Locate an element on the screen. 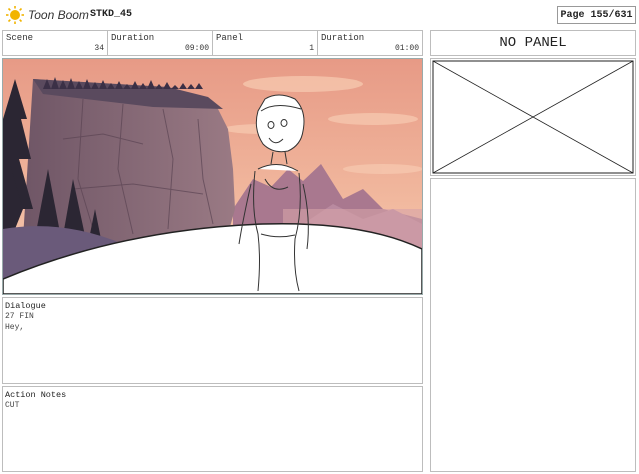 The height and width of the screenshot is (474, 639). panel-cell: Panel 1 is located at coordinates (265, 43).